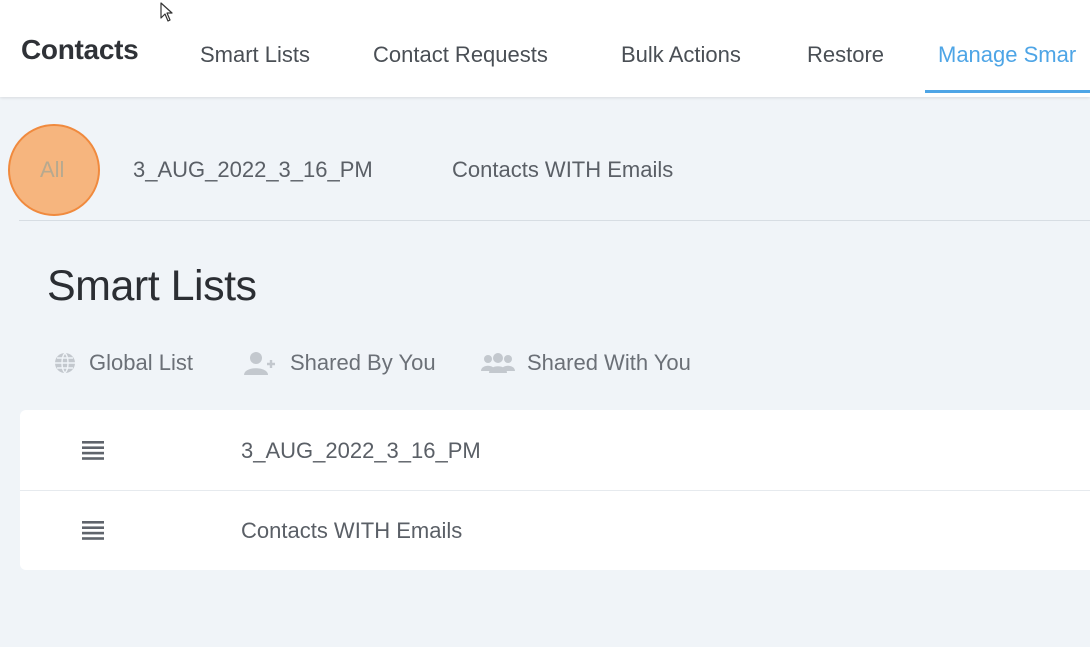 This screenshot has height=647, width=1090. Describe the element at coordinates (361, 451) in the screenshot. I see `list-name: 3_AUG_2022_3_16_PM` at that location.